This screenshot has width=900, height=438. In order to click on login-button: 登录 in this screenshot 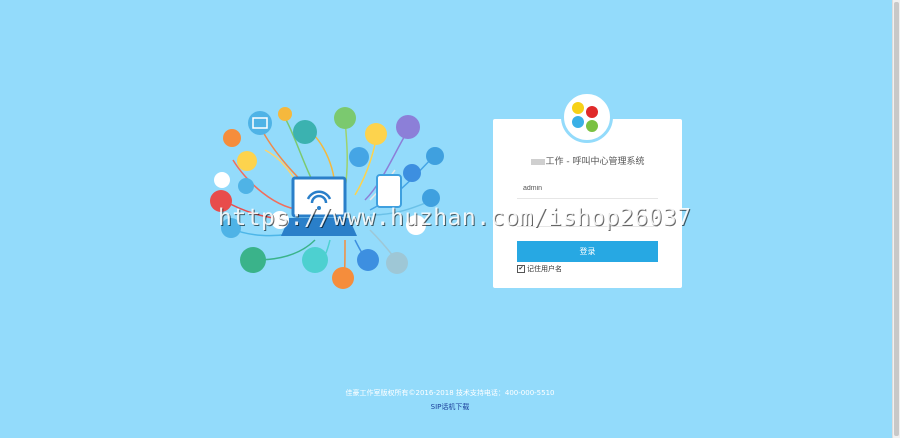, I will do `click(587, 251)`.